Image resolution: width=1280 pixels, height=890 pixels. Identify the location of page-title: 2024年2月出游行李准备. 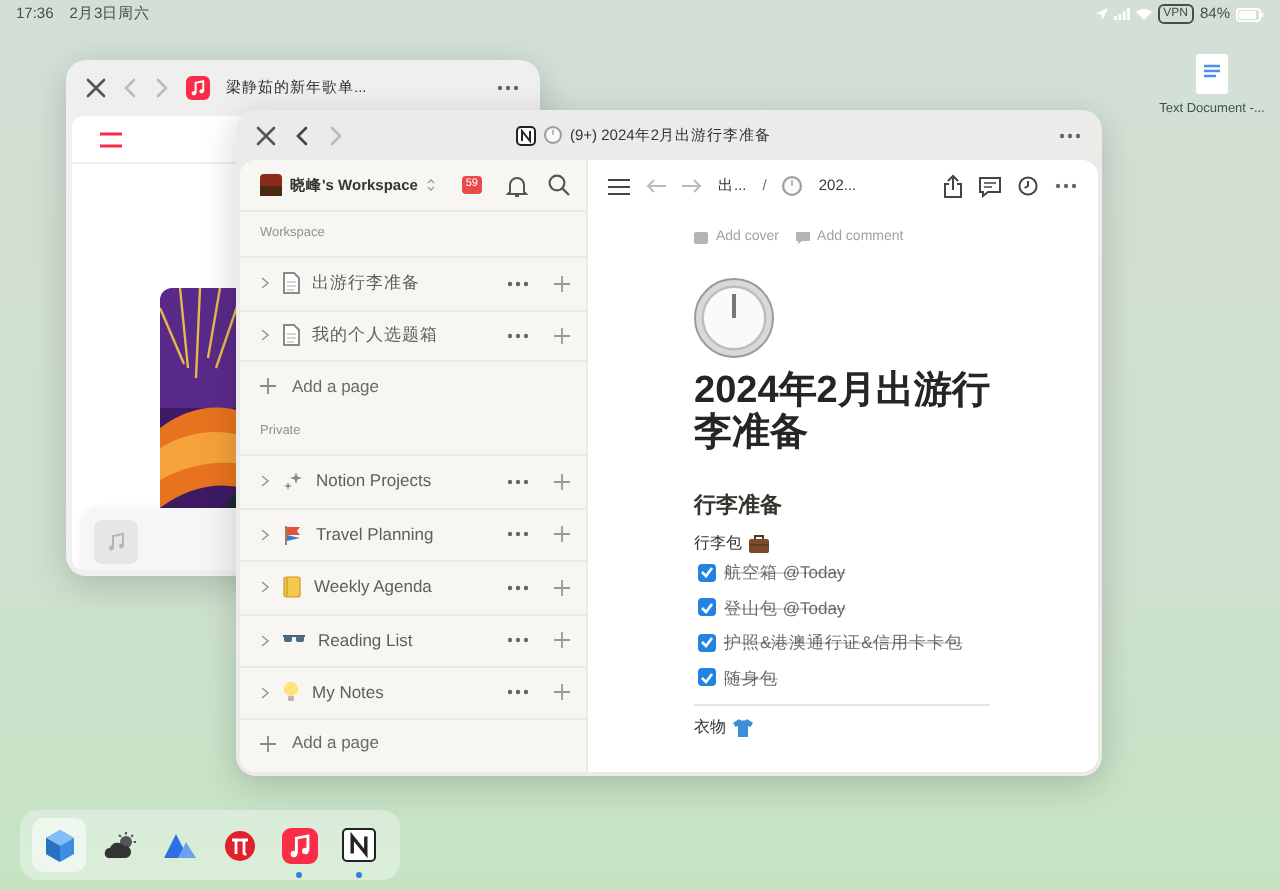
(843, 412).